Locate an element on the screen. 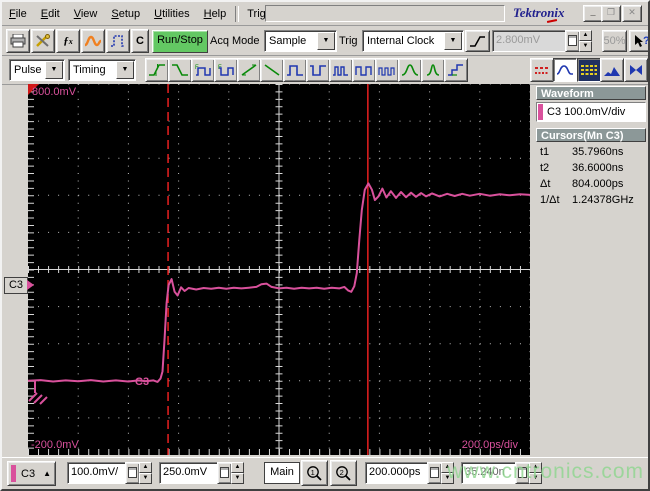  vdiv-keypad-button is located at coordinates (132, 473).